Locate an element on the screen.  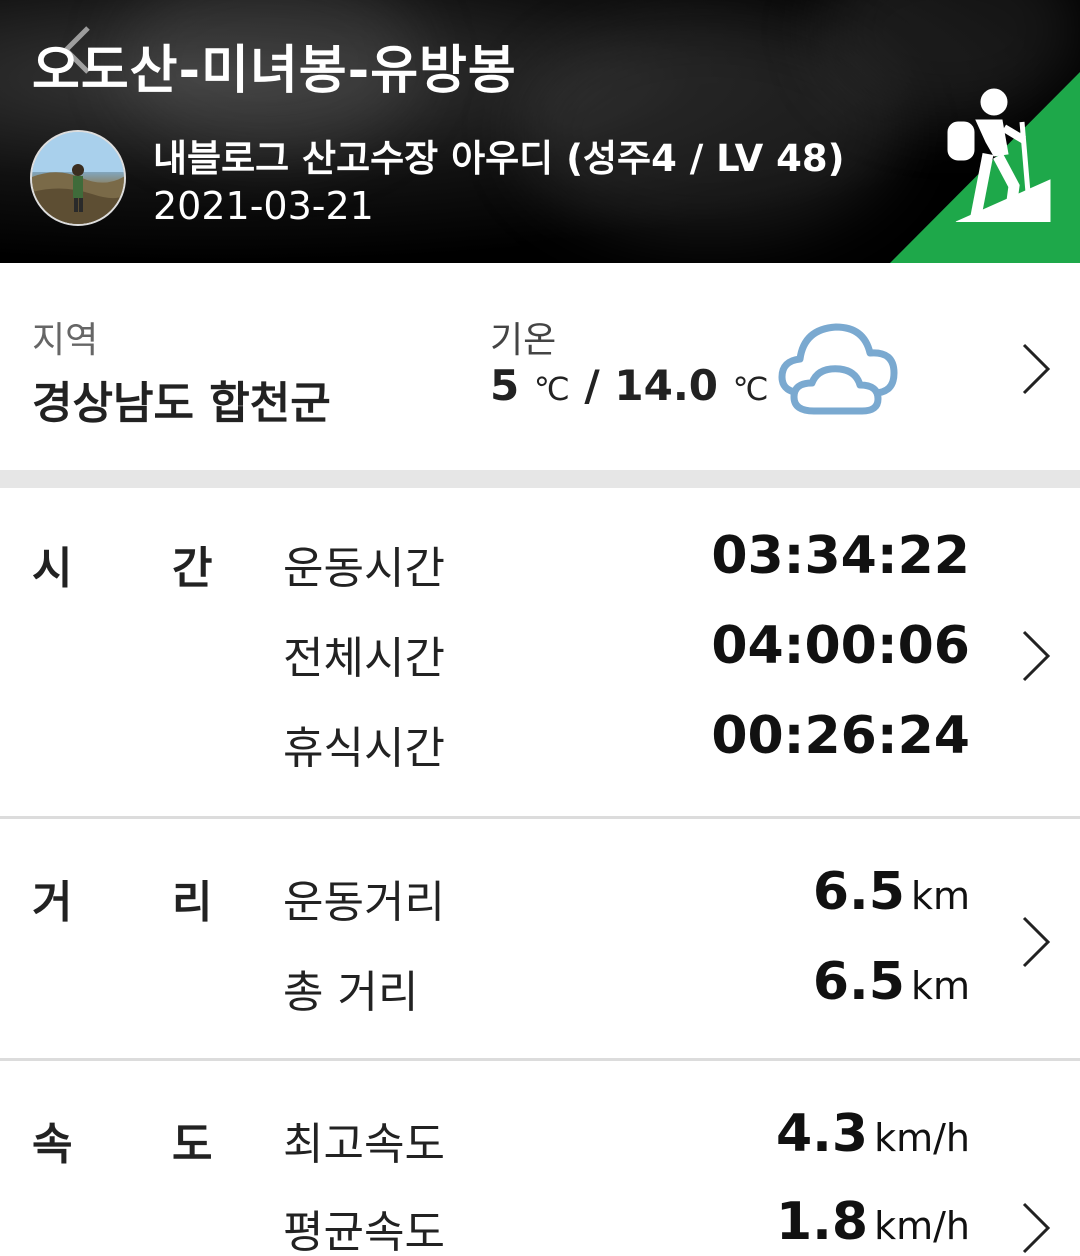
category-label-char: 도 is located at coordinates (192, 1144).